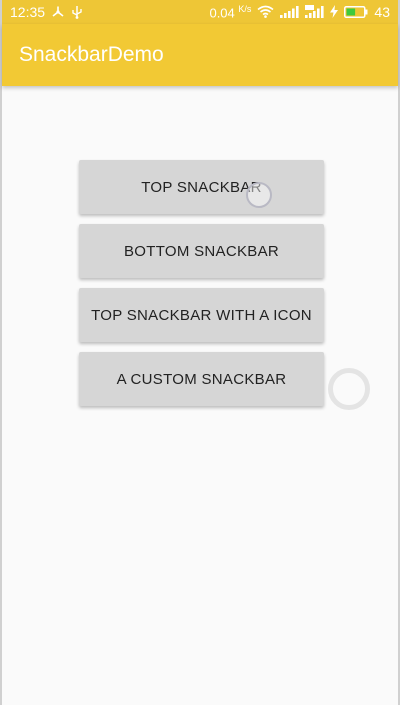 Image resolution: width=400 pixels, height=705 pixels. Describe the element at coordinates (222, 13) in the screenshot. I see `network-speed-value: 0.04` at that location.